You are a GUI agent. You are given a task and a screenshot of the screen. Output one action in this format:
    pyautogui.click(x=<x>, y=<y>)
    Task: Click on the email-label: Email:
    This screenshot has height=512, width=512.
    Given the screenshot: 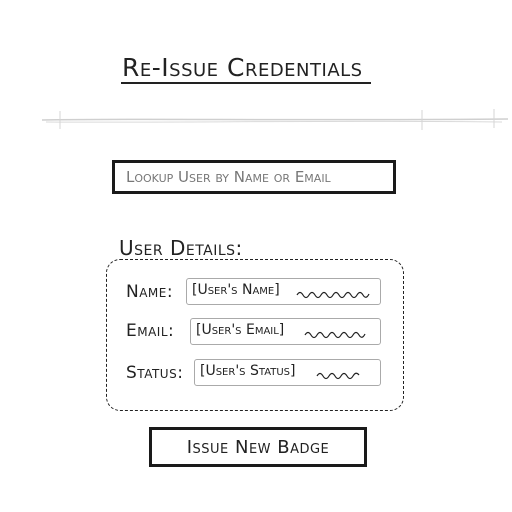 What is the action you would take?
    pyautogui.click(x=150, y=331)
    